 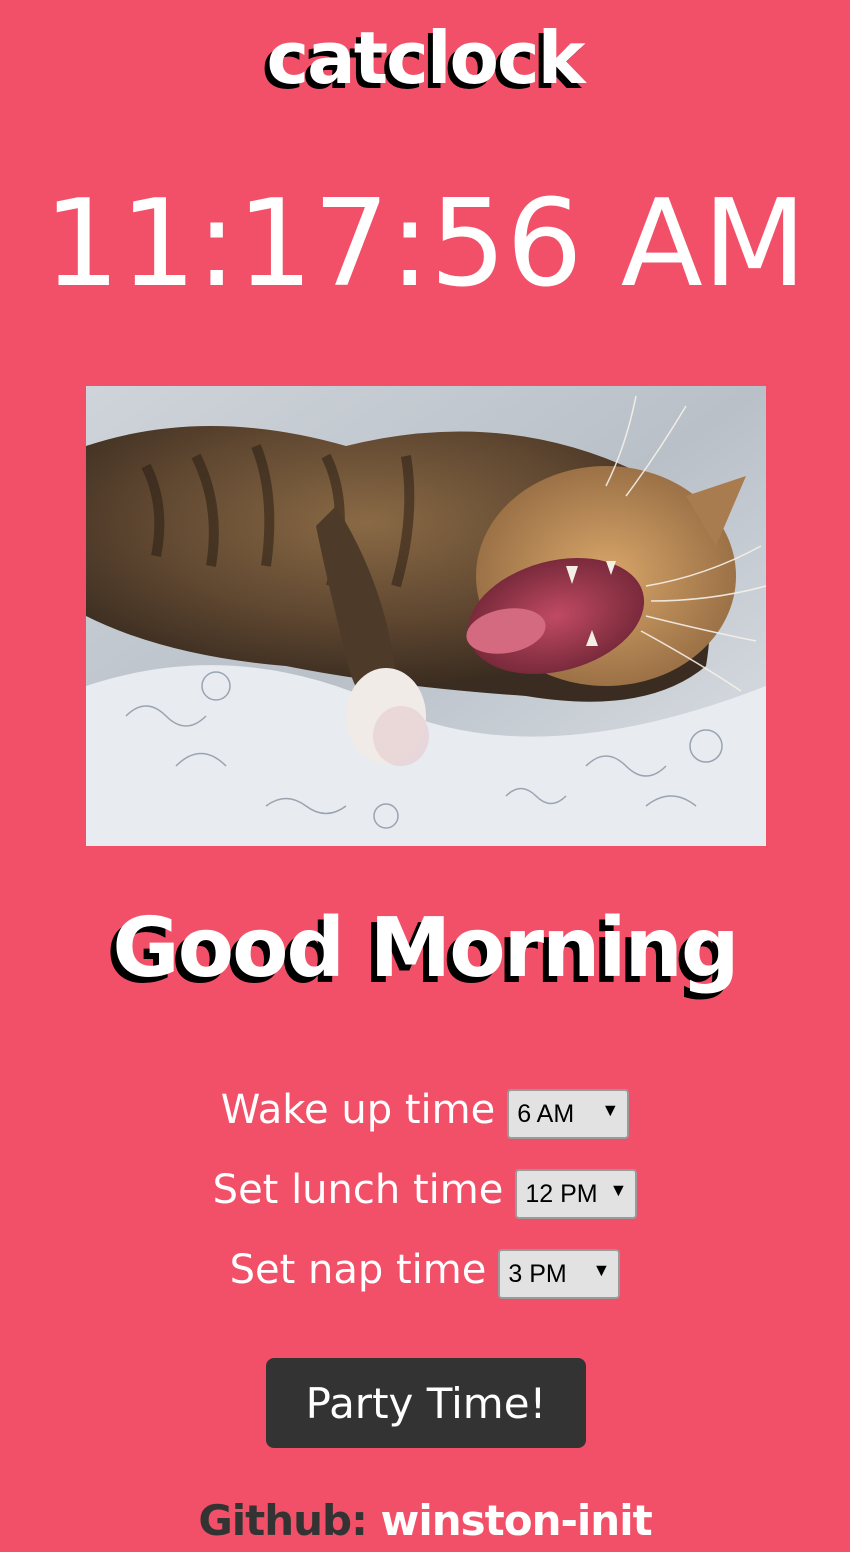 I want to click on wake-up-row: Wake up time 6 AM ▼, so click(x=425, y=1110).